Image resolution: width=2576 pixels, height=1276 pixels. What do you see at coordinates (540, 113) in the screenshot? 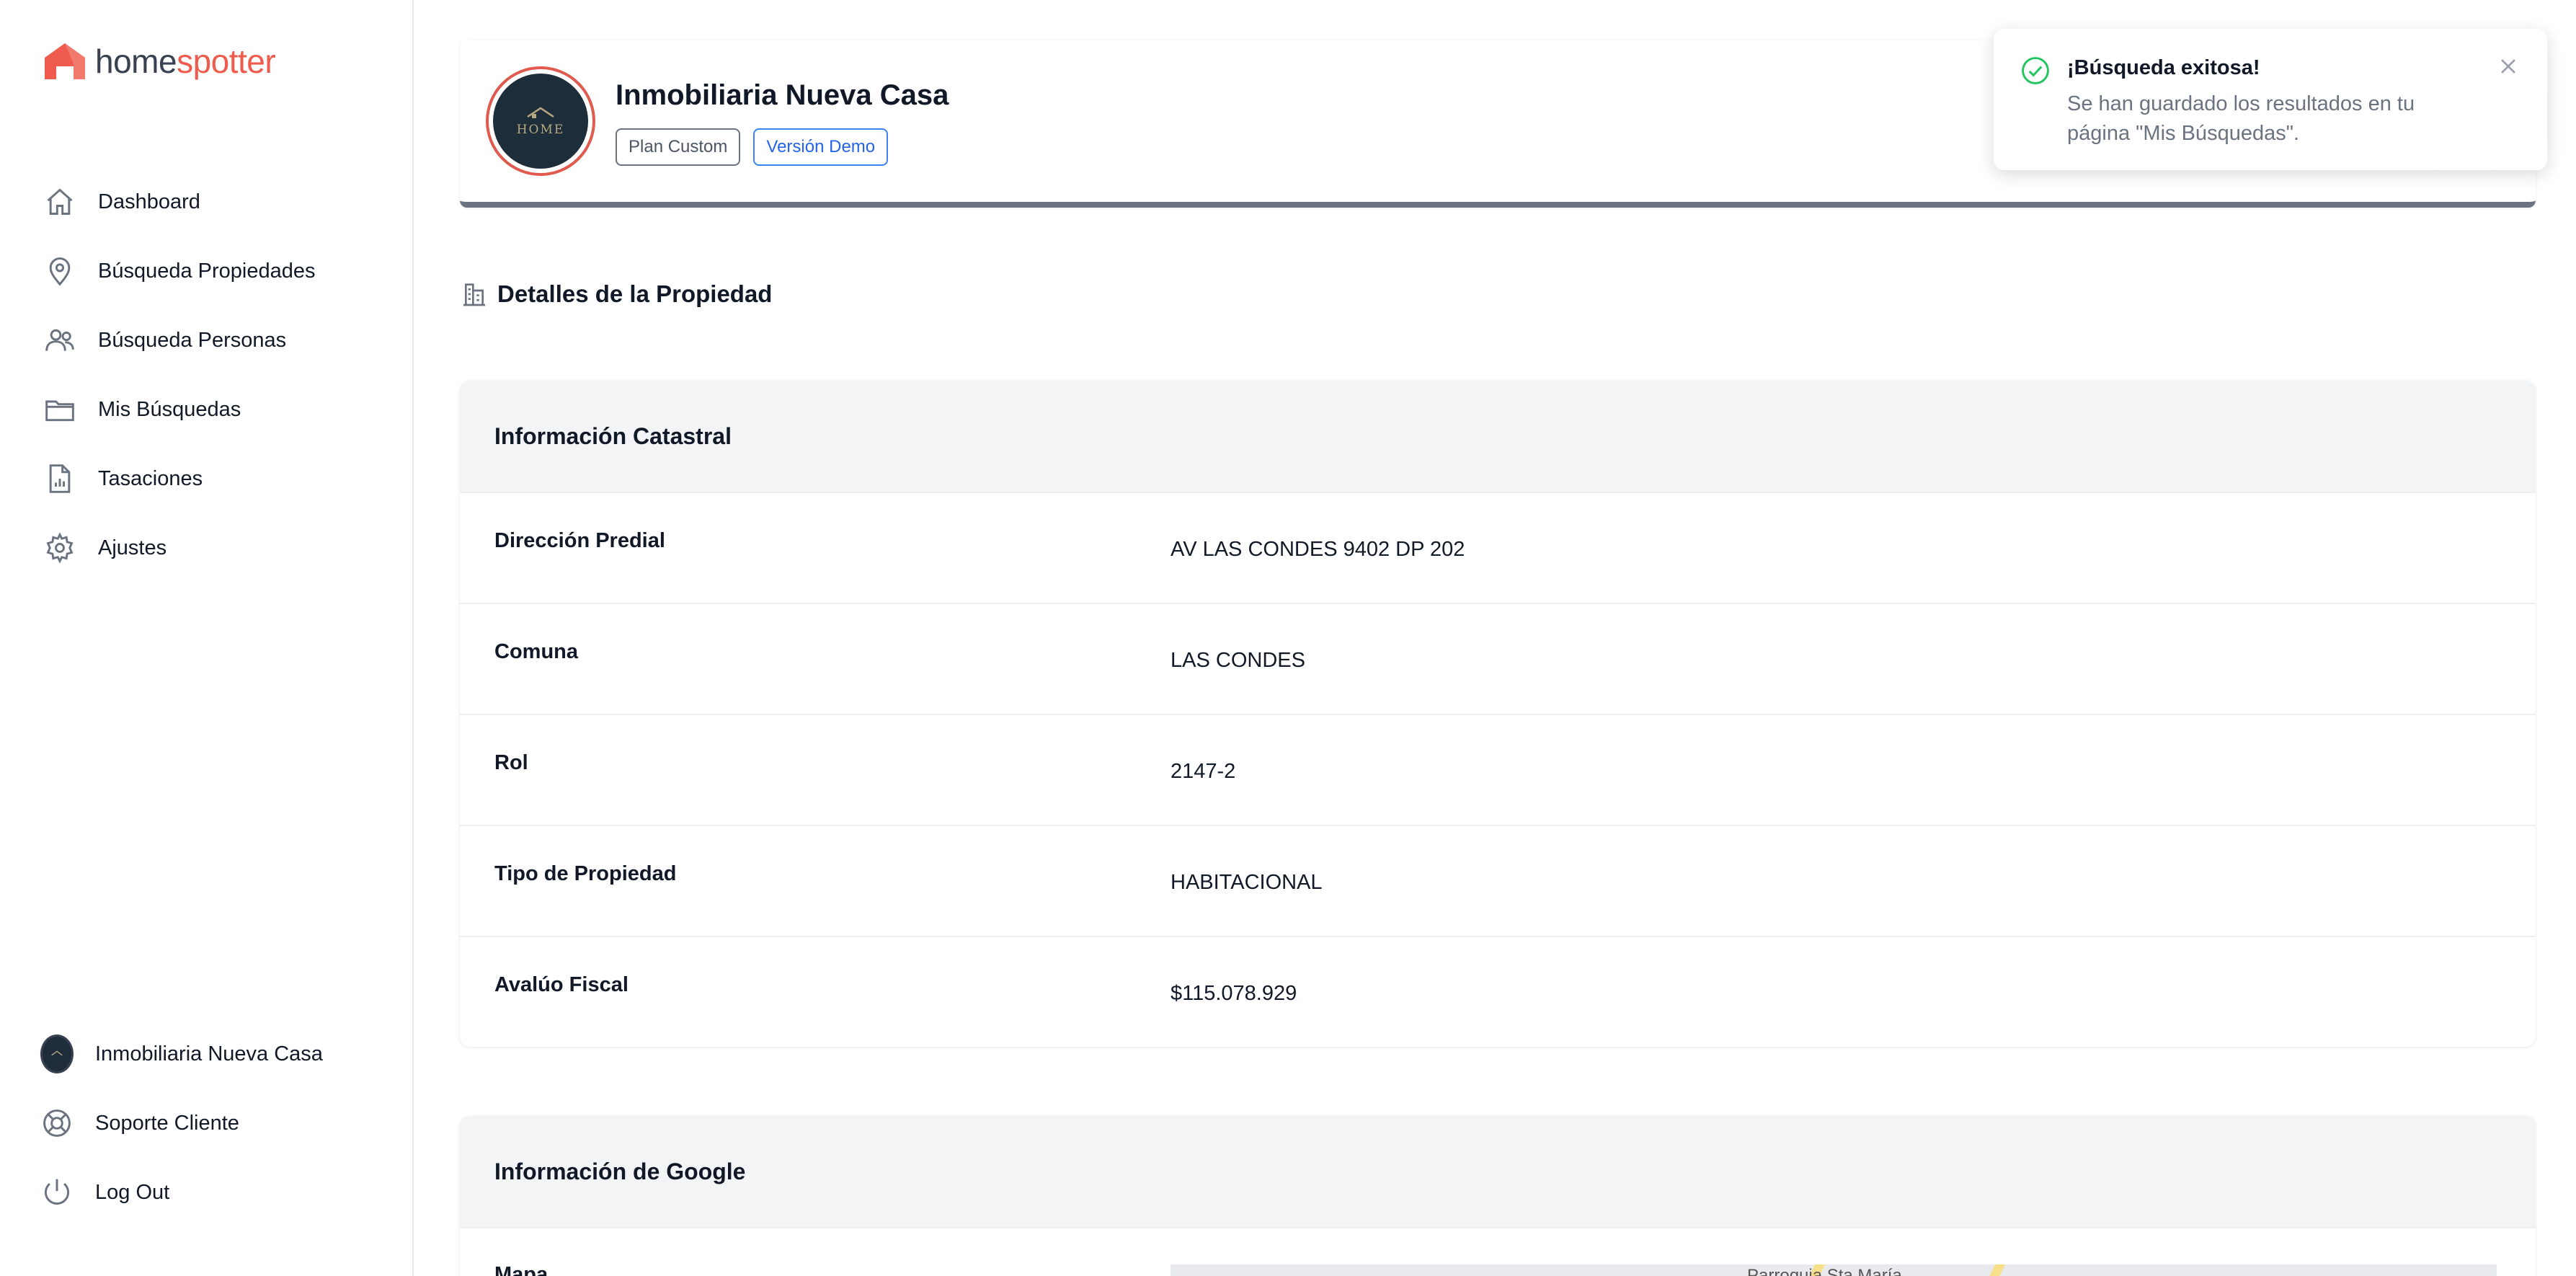
I see `roof-icon` at bounding box center [540, 113].